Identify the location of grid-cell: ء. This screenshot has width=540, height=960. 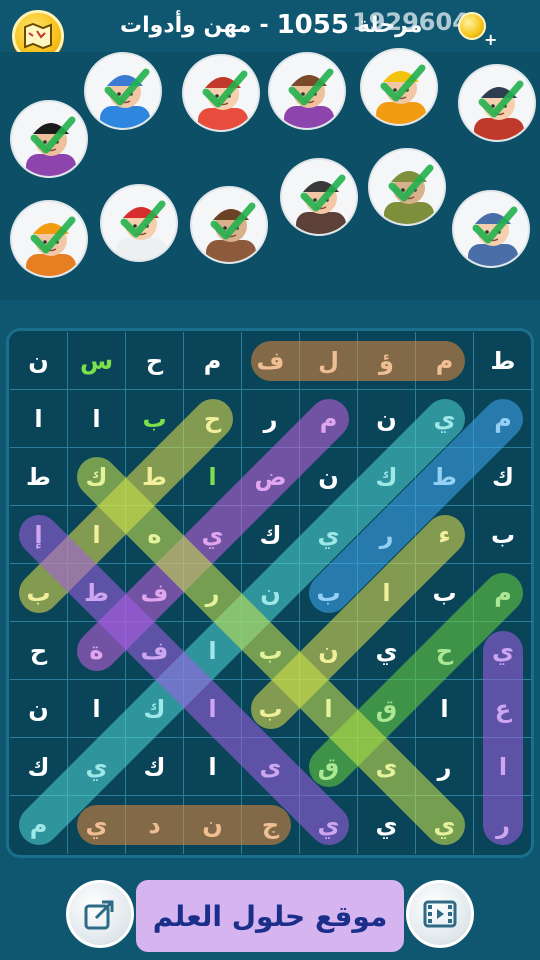
(445, 535).